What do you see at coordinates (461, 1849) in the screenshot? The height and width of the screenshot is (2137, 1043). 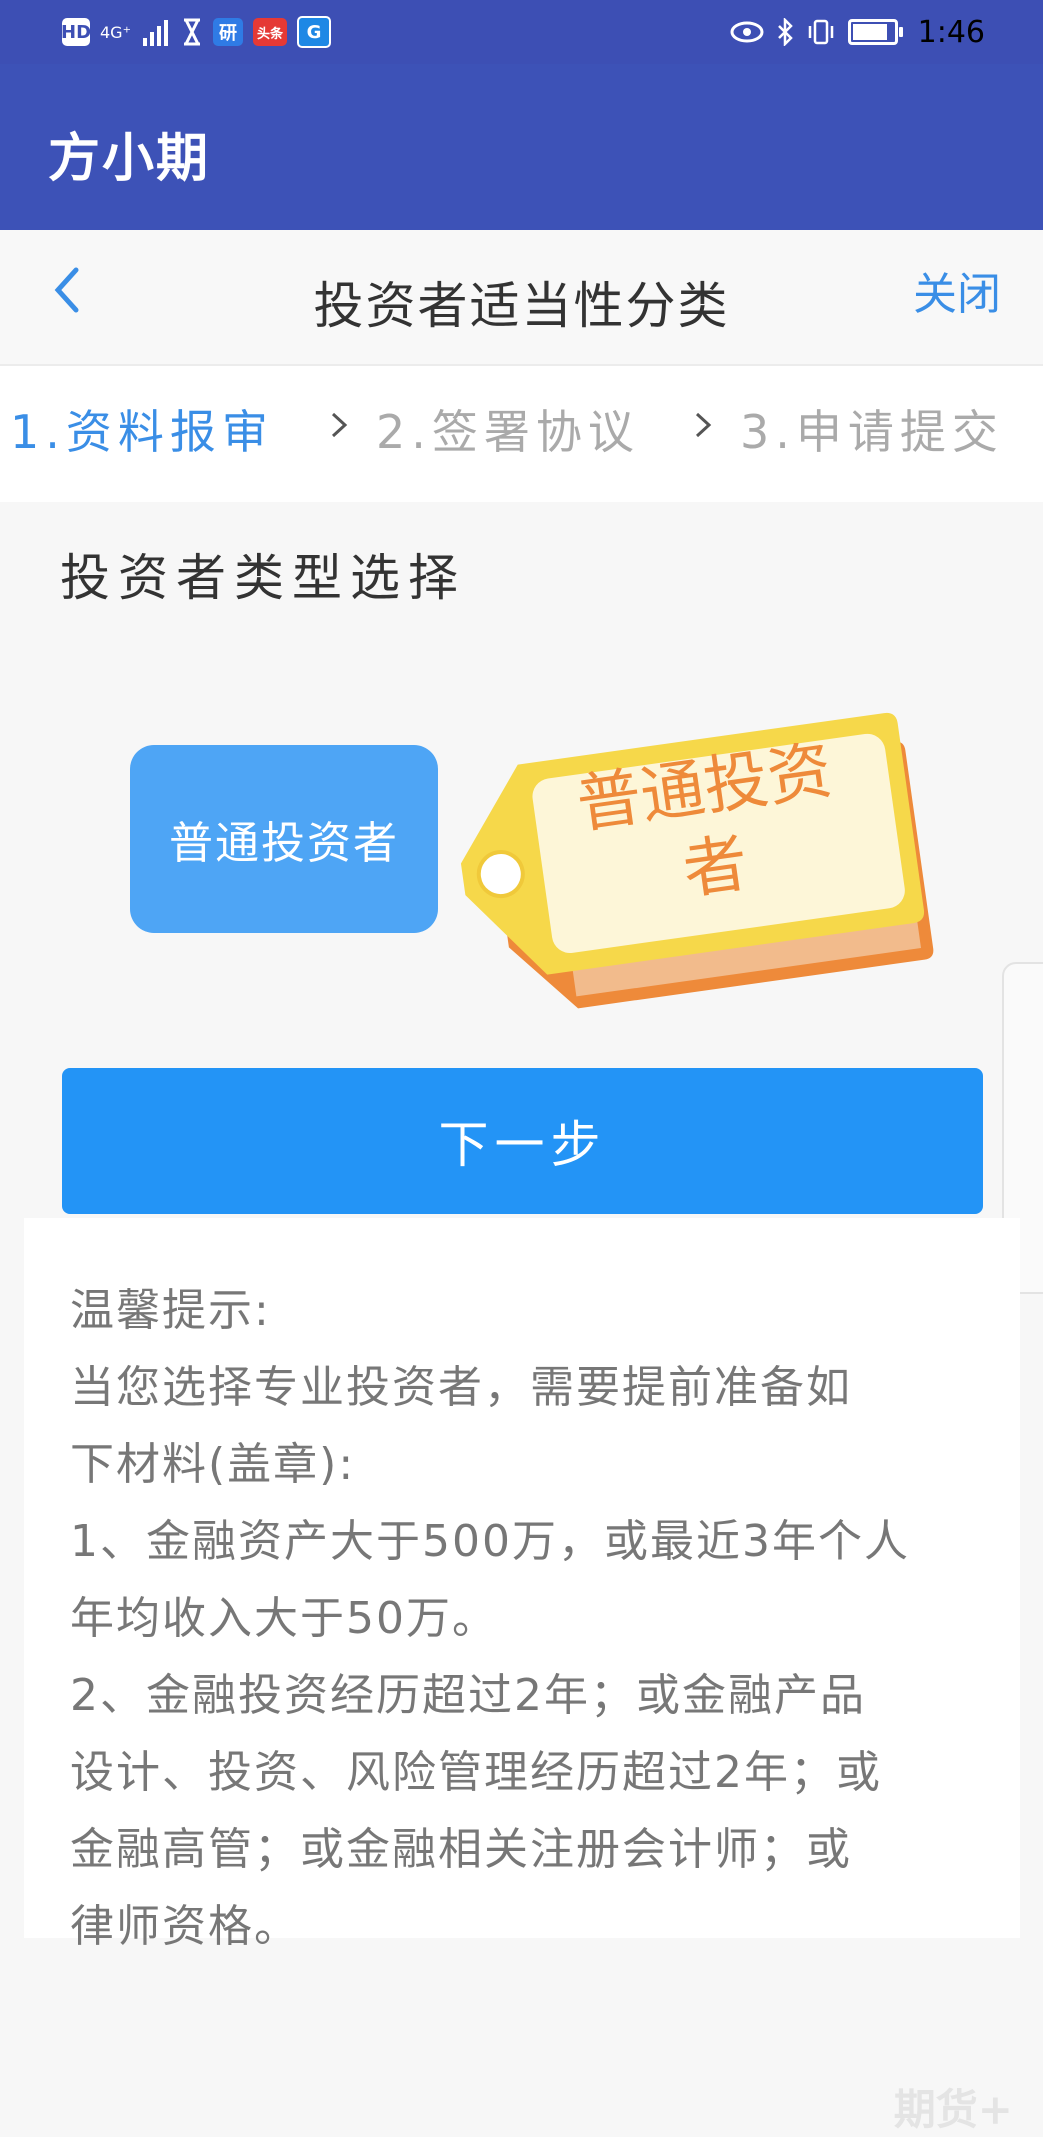 I see `tips-line: 金融高管；或金融相关注册会计师；或` at bounding box center [461, 1849].